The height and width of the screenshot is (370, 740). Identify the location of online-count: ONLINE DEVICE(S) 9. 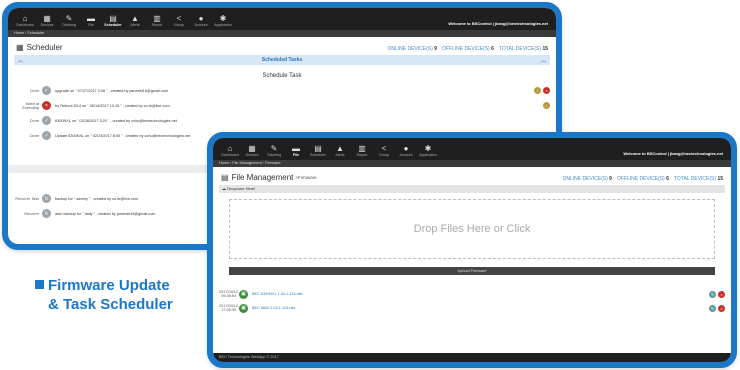
(586, 179).